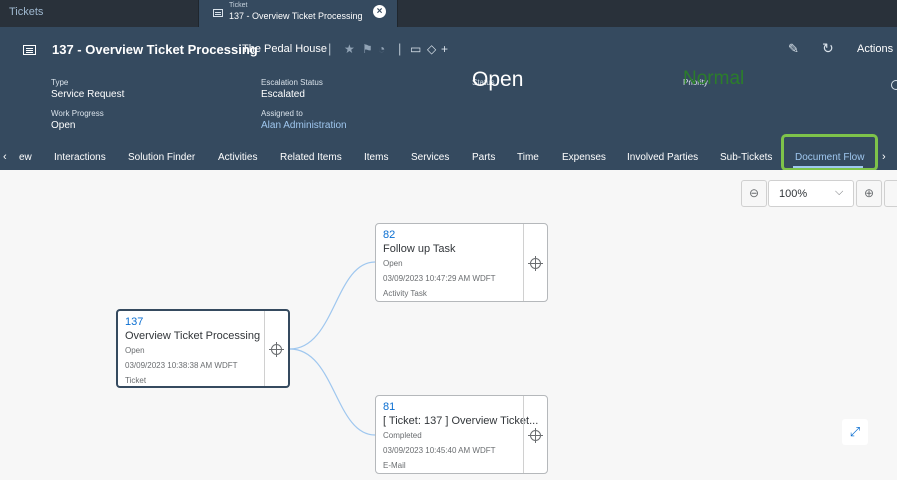  I want to click on page-title: 137 - Overview Ticket Processing, so click(155, 49).